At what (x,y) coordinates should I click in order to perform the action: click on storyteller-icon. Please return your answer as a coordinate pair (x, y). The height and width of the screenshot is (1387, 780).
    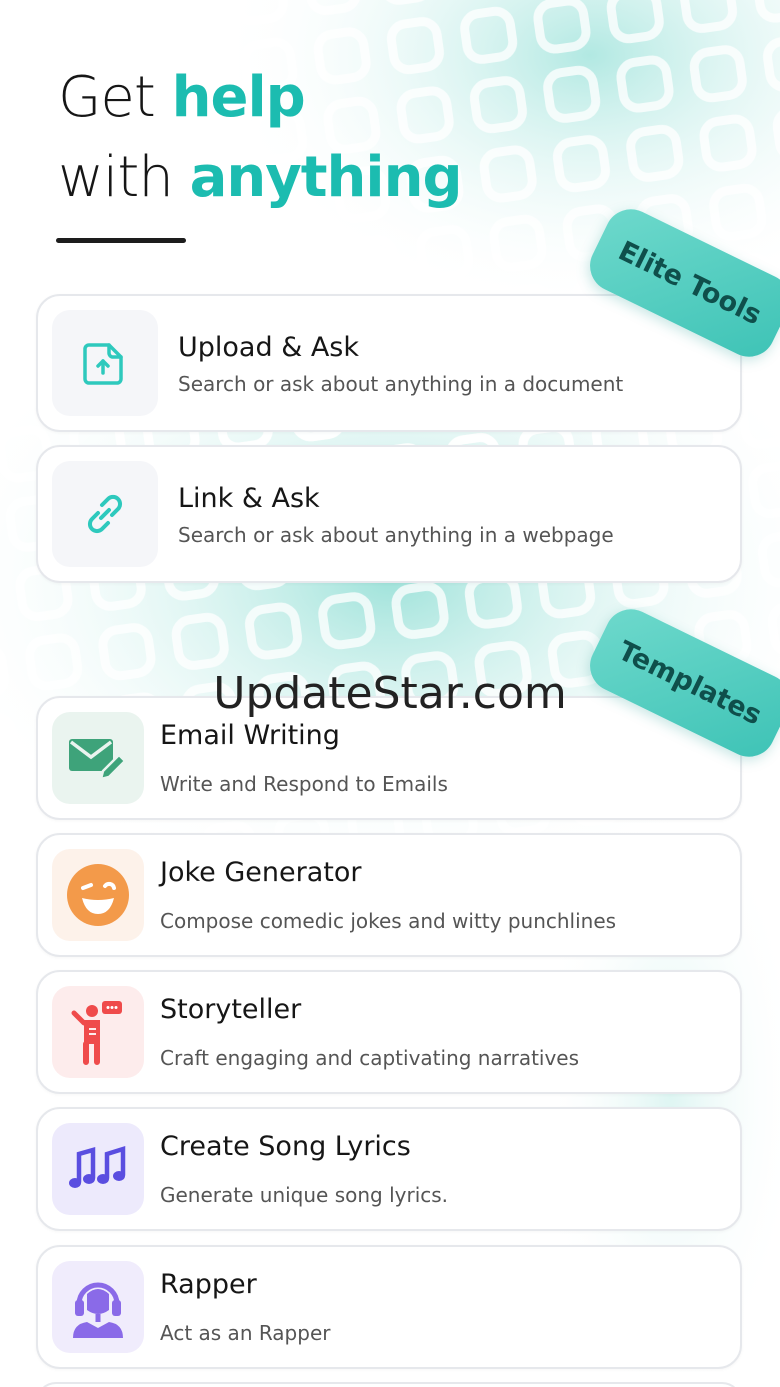
    Looking at the image, I should click on (98, 1032).